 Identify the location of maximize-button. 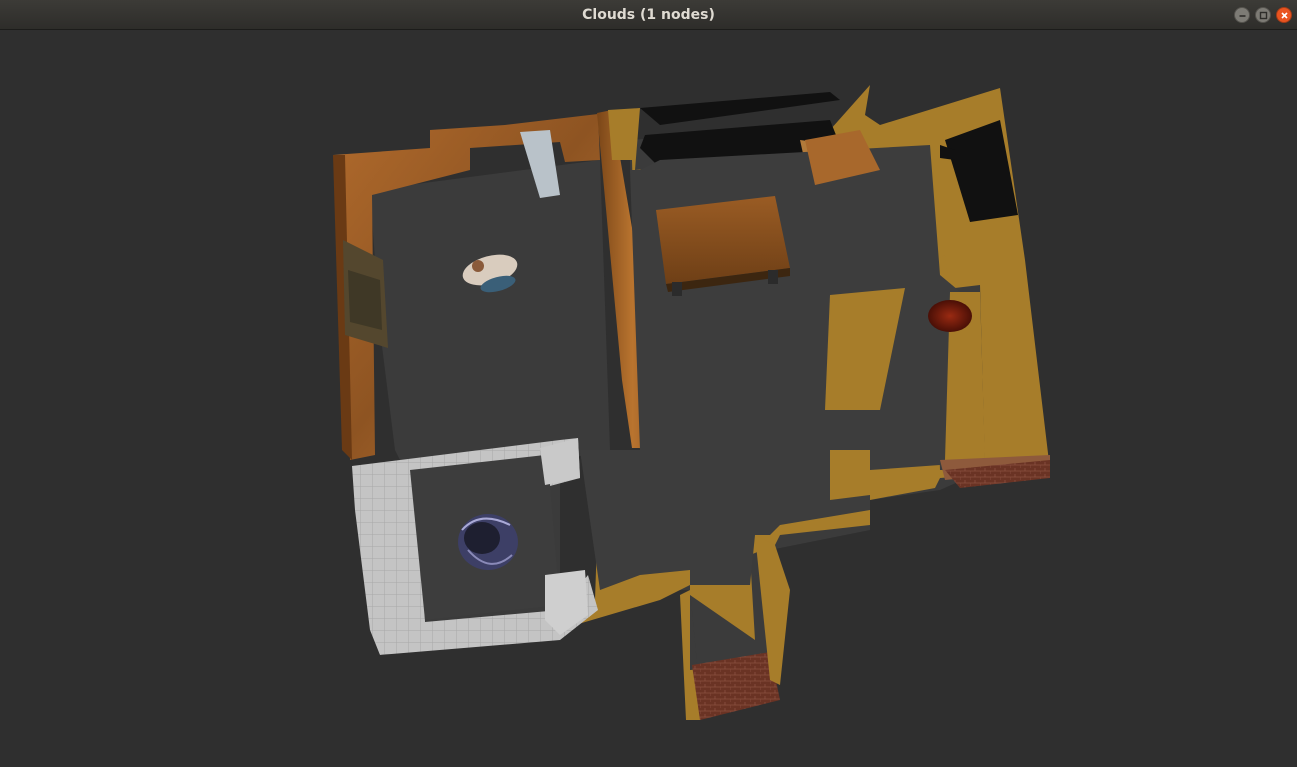
(1263, 15).